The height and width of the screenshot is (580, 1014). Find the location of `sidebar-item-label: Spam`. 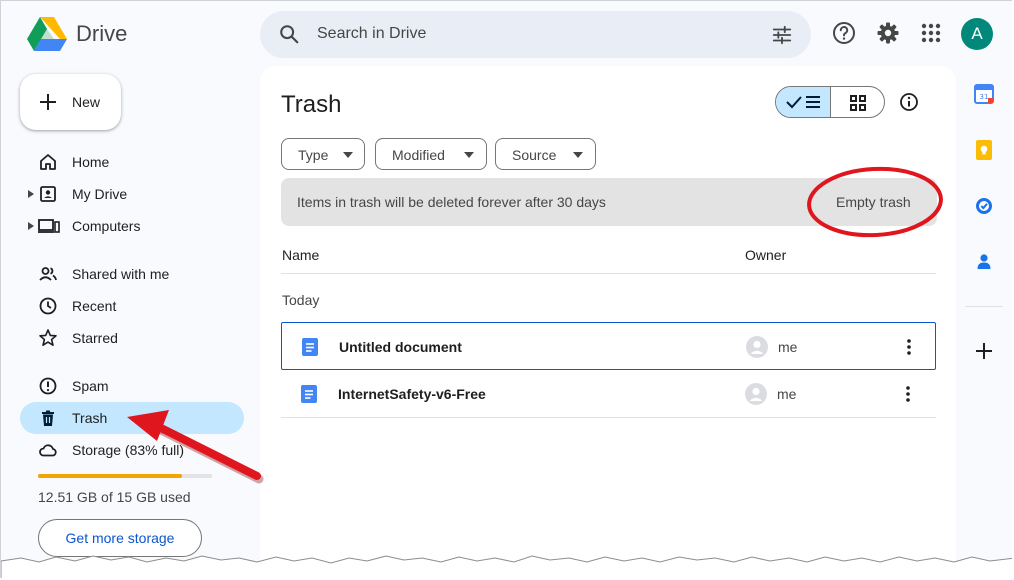

sidebar-item-label: Spam is located at coordinates (90, 386).